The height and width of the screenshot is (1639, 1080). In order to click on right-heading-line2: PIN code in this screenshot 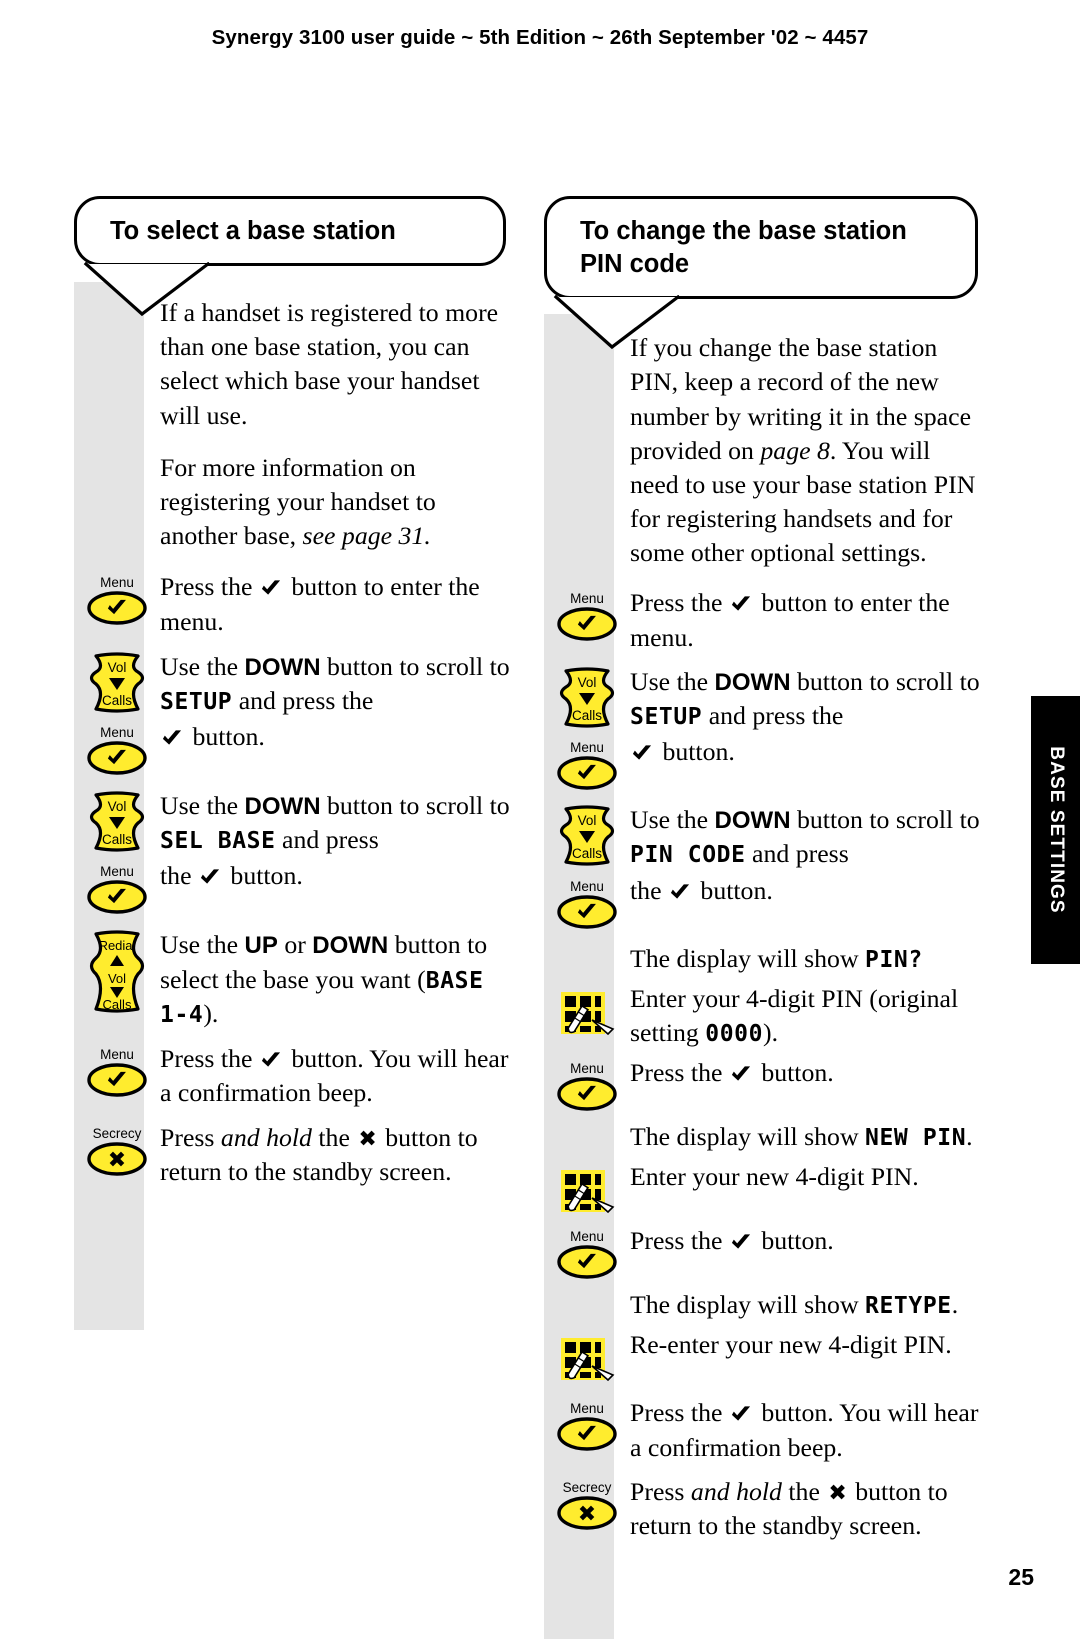, I will do `click(635, 264)`.